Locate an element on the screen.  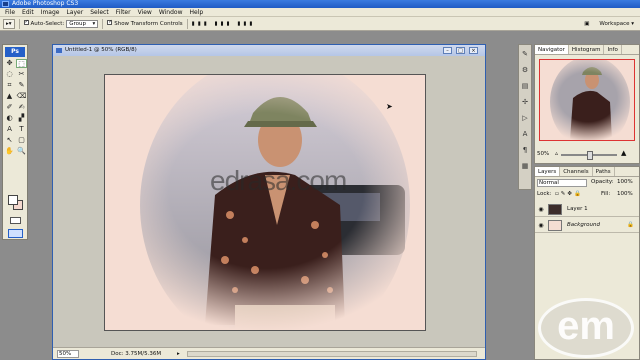
tab-histogram: Histogram is located at coordinates (587, 49).